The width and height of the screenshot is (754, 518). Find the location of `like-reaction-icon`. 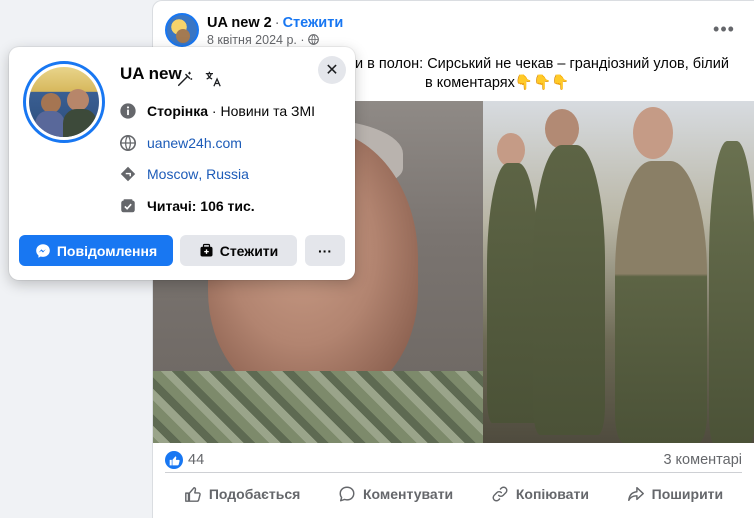

like-reaction-icon is located at coordinates (174, 460).